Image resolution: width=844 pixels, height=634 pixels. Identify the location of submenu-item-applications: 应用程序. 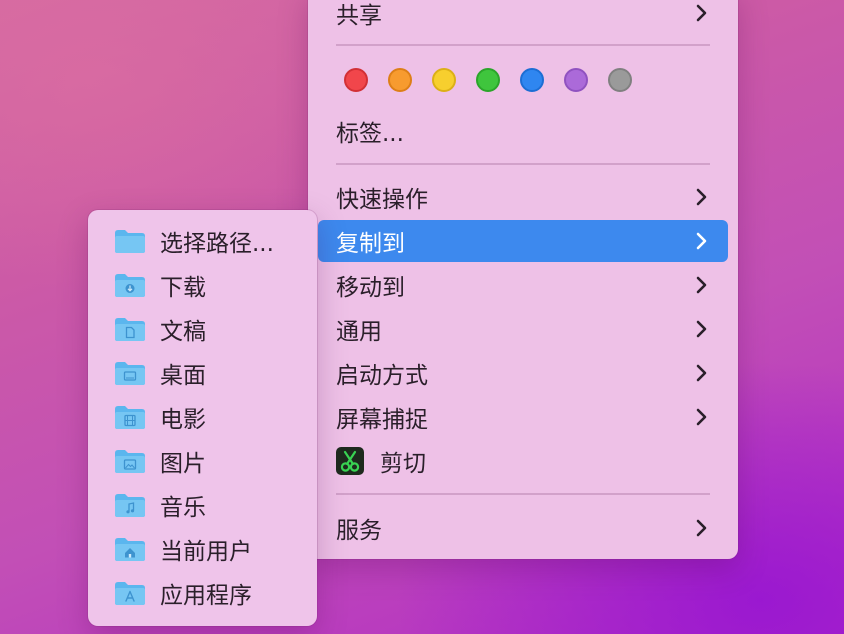
(183, 593).